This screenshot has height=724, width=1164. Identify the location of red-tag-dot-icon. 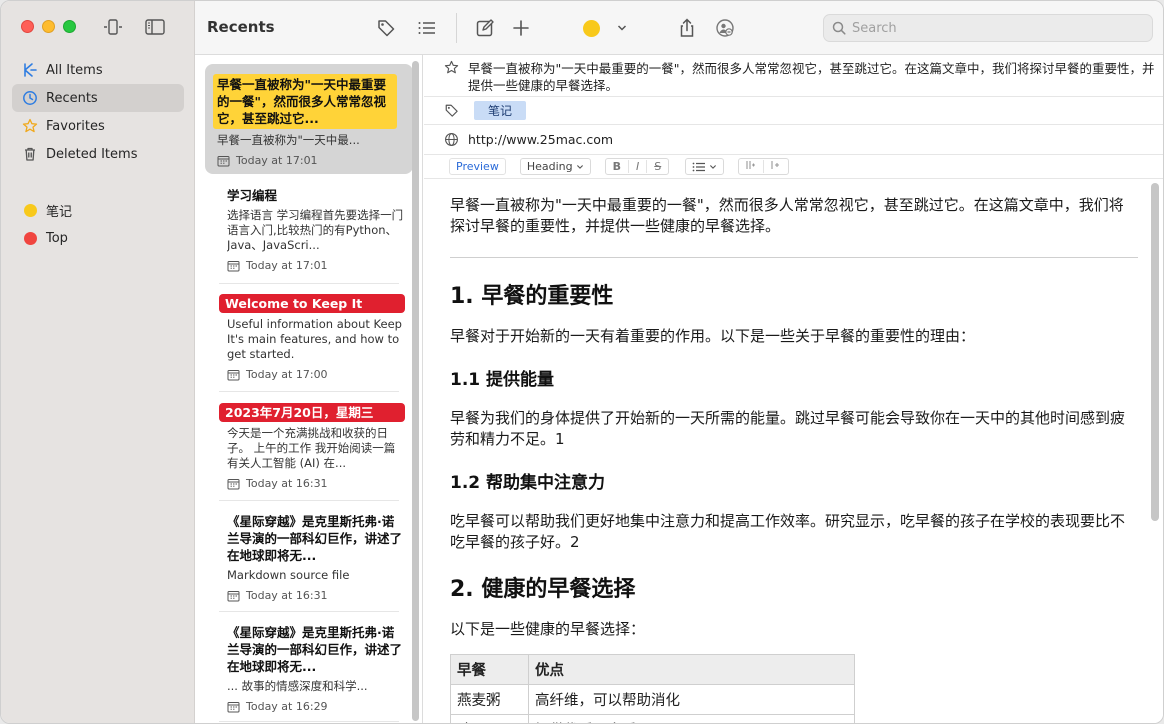
(30, 238).